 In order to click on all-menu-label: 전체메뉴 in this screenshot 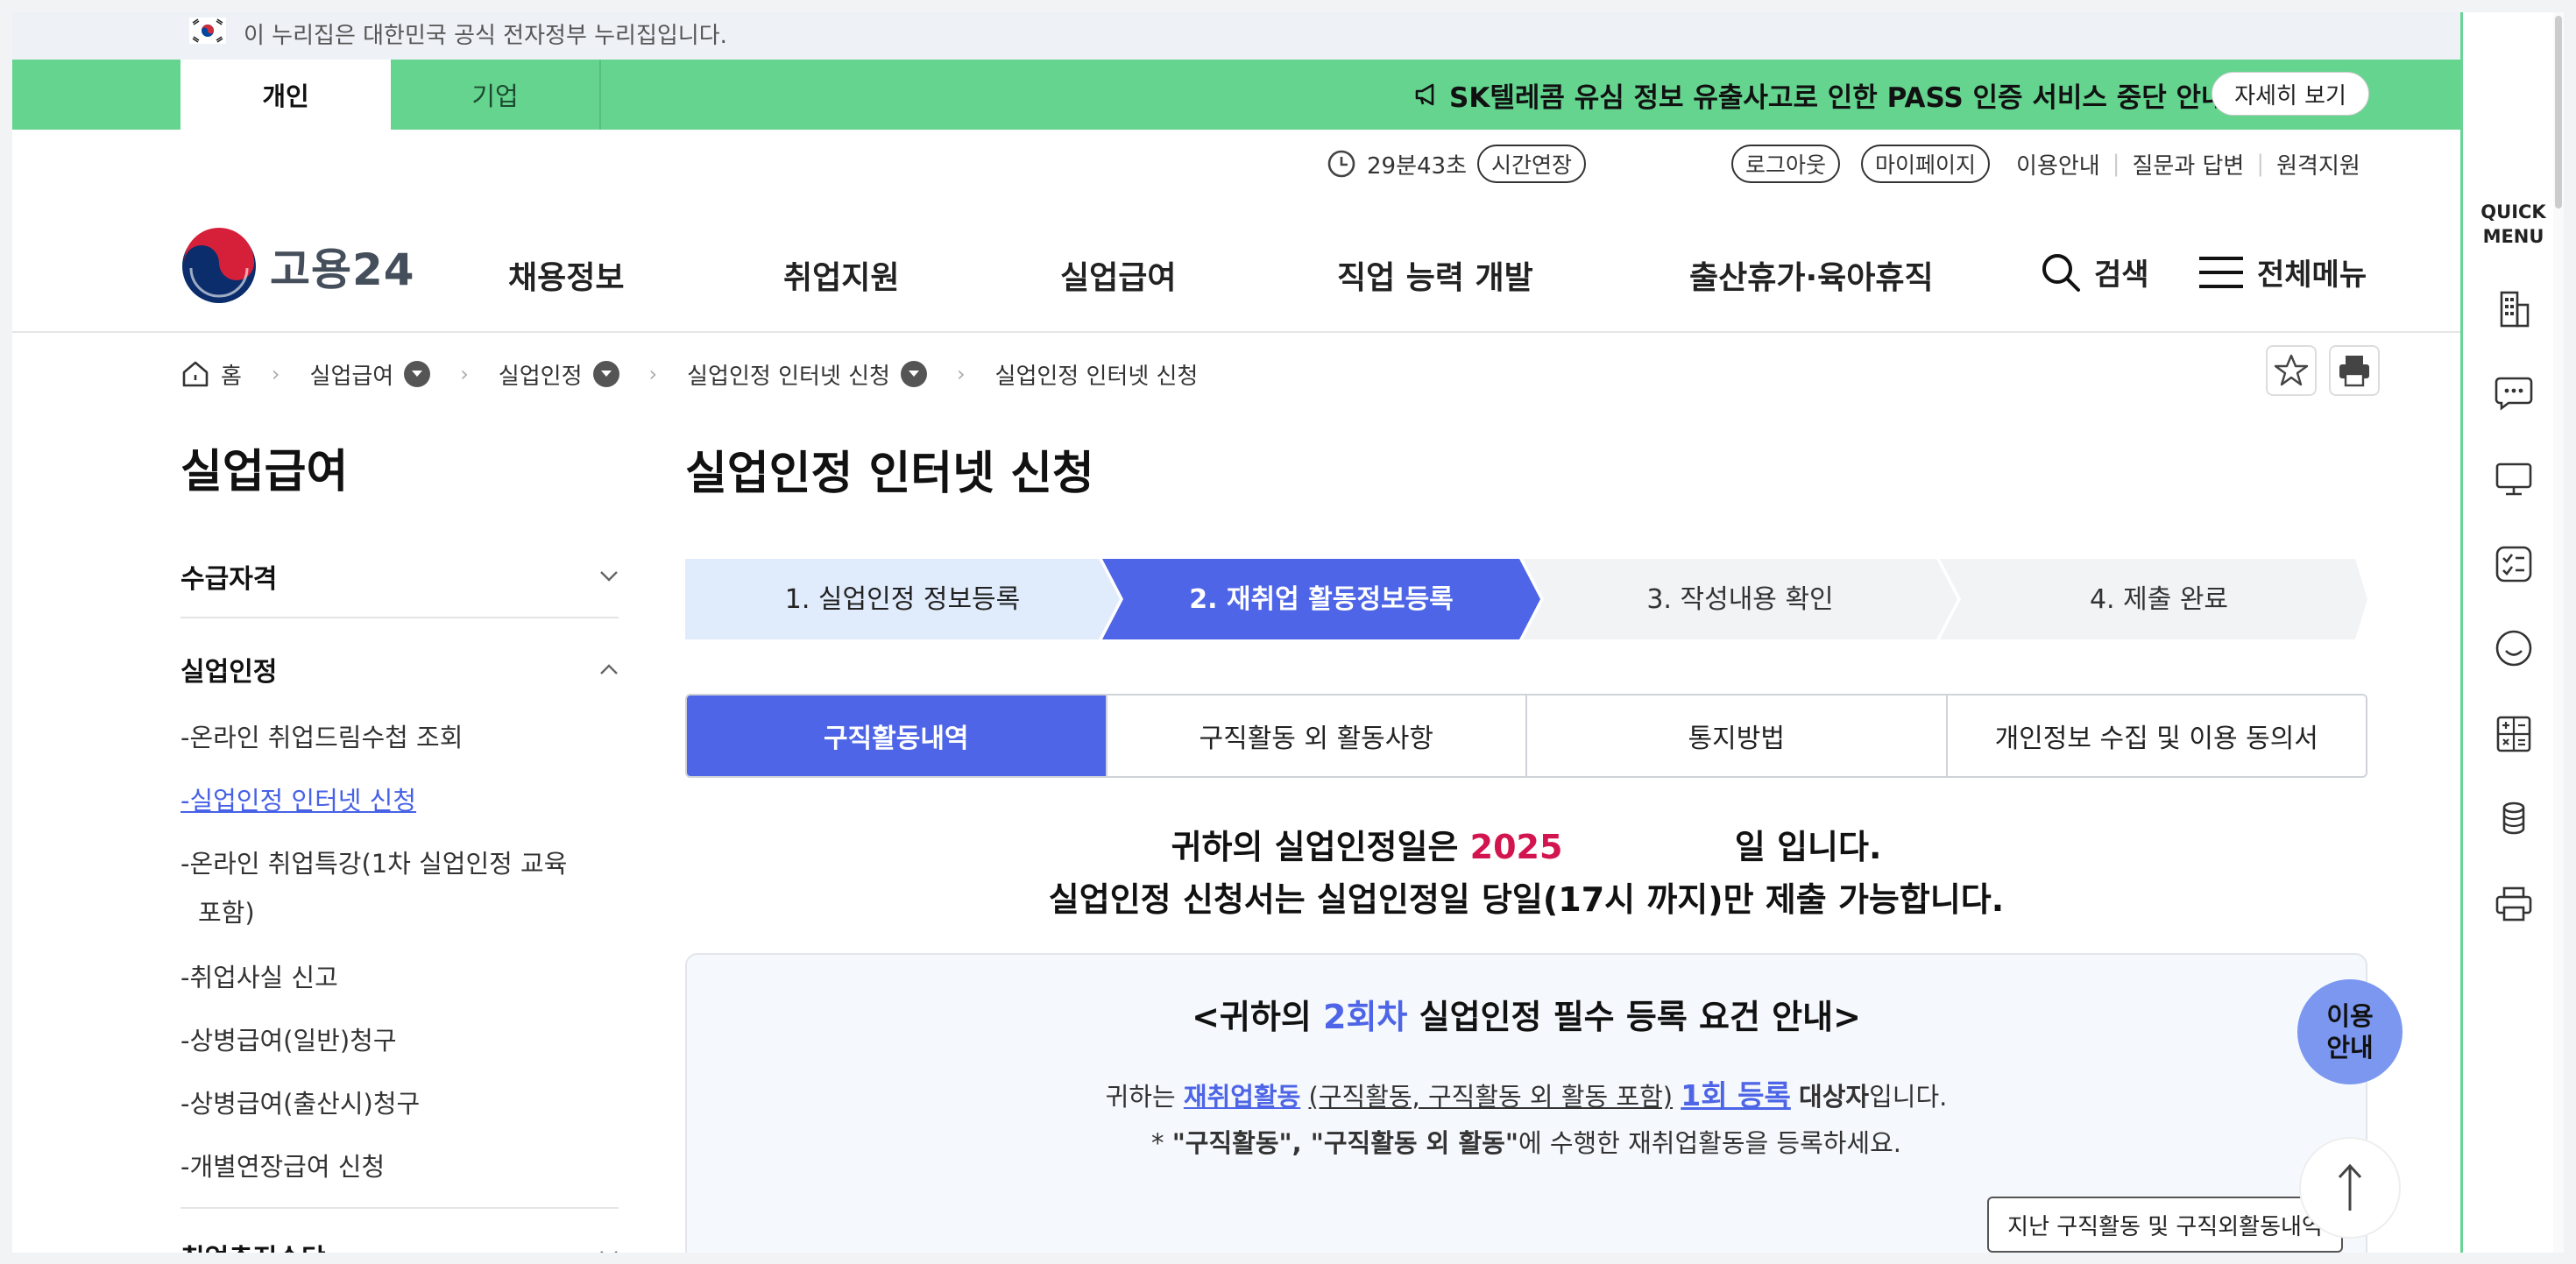, I will do `click(2312, 275)`.